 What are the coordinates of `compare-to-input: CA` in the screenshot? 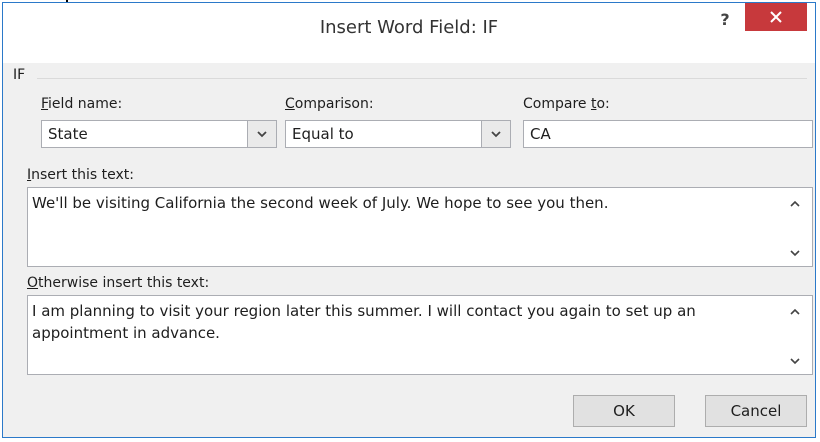 It's located at (668, 134).